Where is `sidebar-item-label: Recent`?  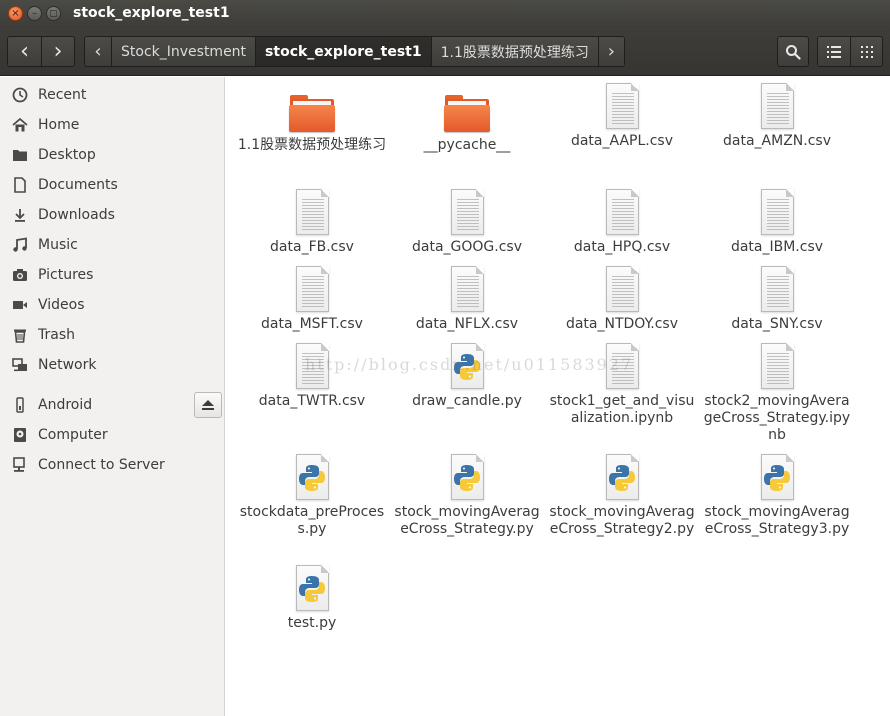
sidebar-item-label: Recent is located at coordinates (62, 95).